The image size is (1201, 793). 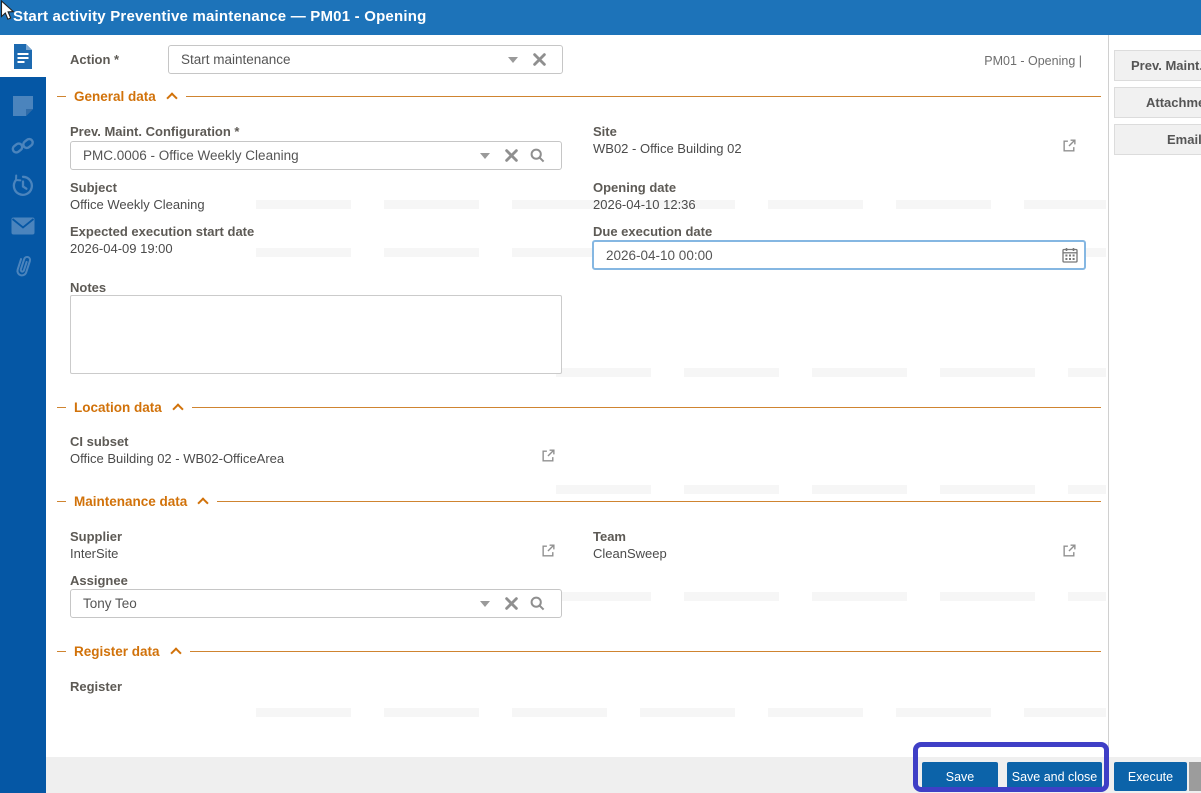 I want to click on section-title: General data, so click(x=115, y=96).